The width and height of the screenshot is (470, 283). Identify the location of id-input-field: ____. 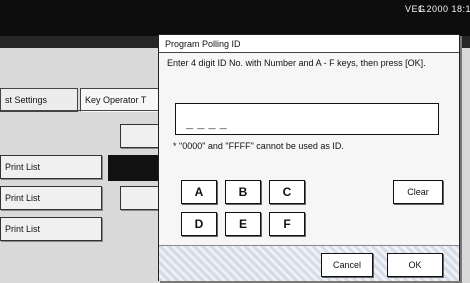
(307, 119).